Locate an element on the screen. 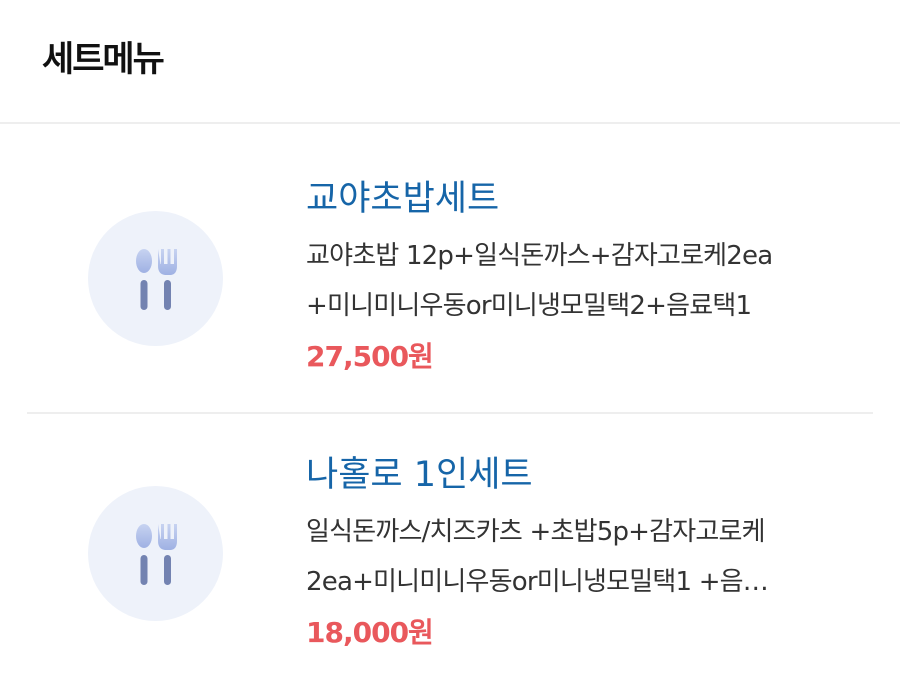 The image size is (900, 700). menu-item-description-line: 교야초밥 12p+일식돈까스+감자고로케2ea is located at coordinates (539, 256).